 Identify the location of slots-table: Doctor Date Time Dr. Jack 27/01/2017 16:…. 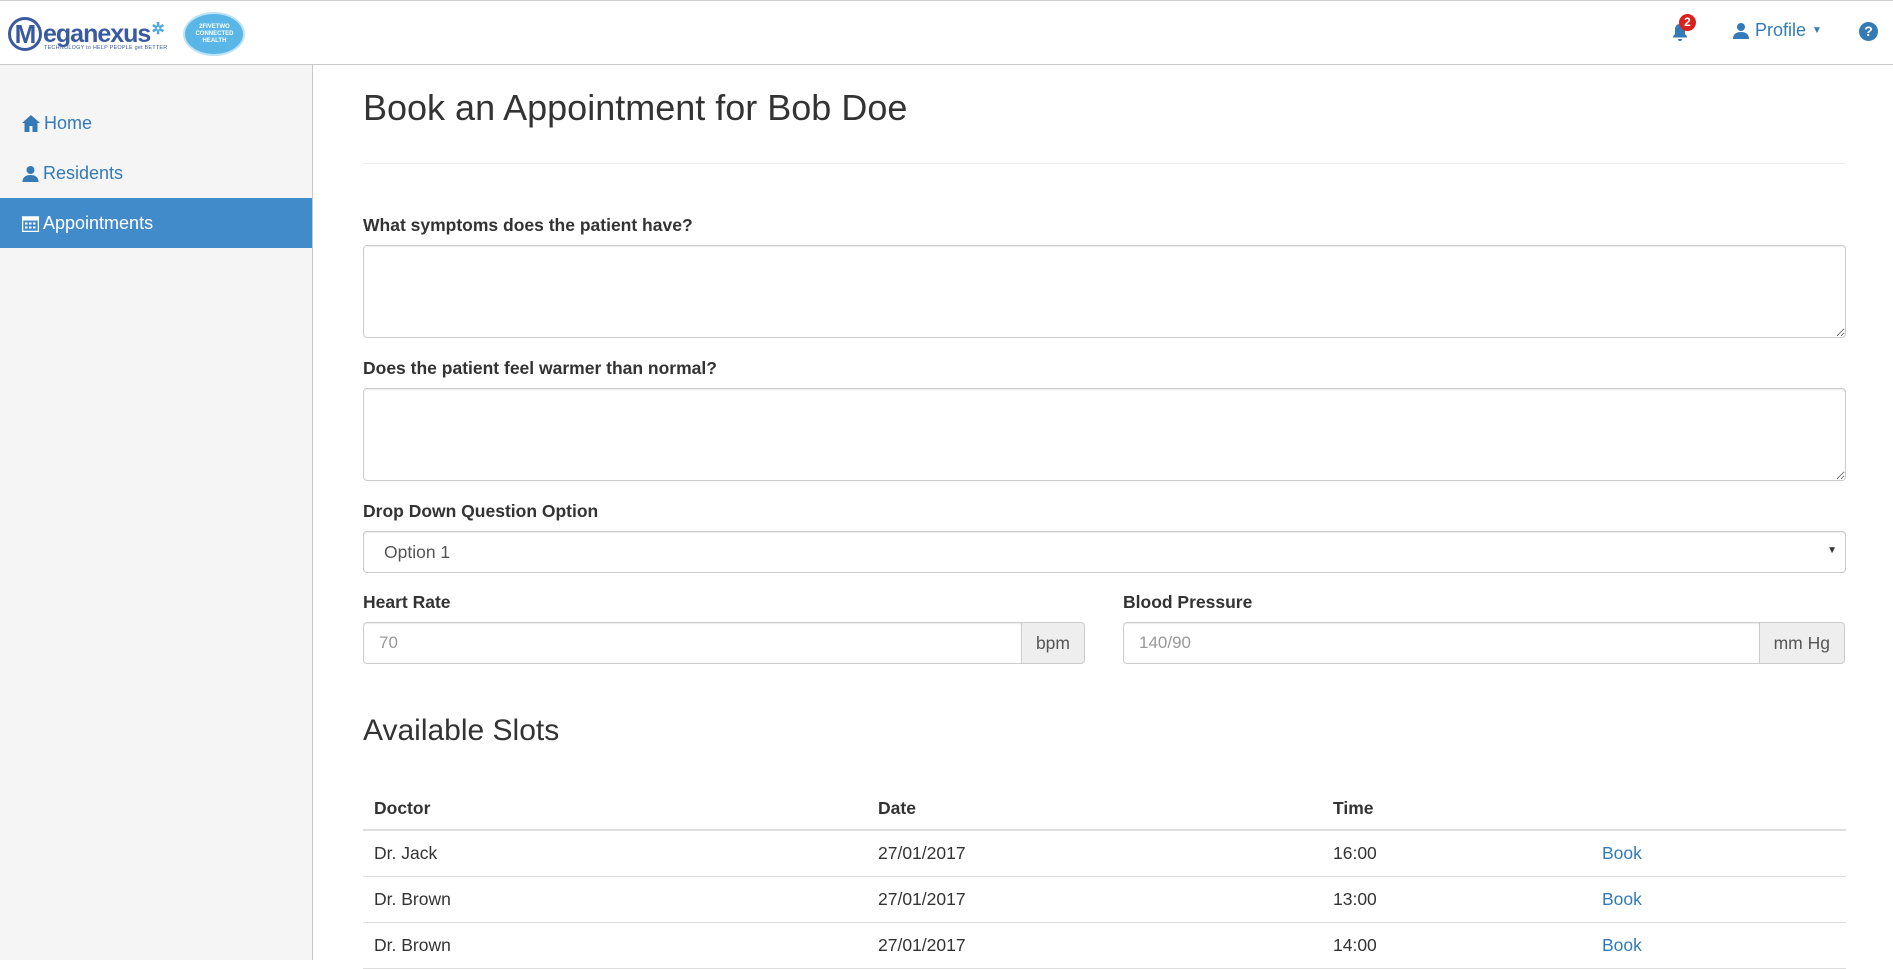
(1104, 877).